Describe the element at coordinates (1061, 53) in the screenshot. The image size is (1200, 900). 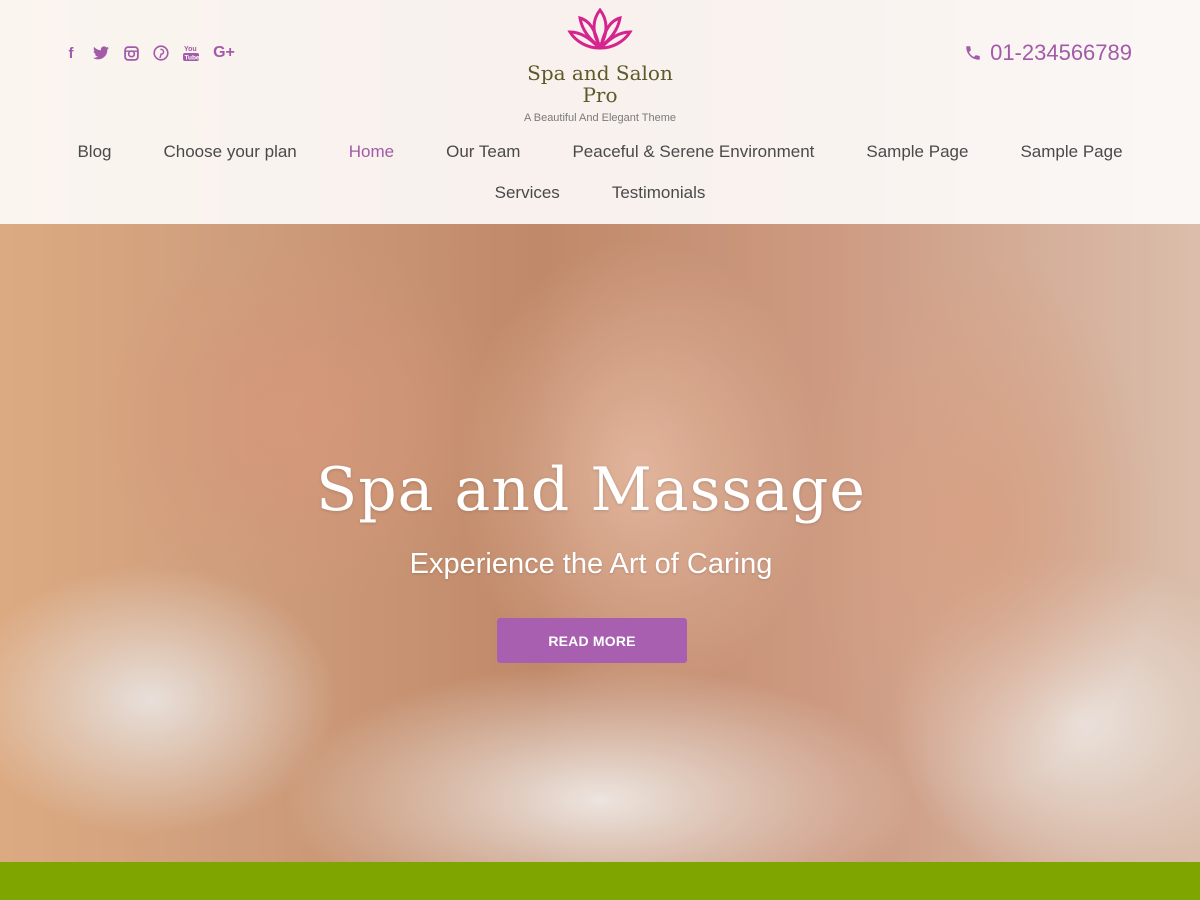
I see `phone-number: 01-234566789` at that location.